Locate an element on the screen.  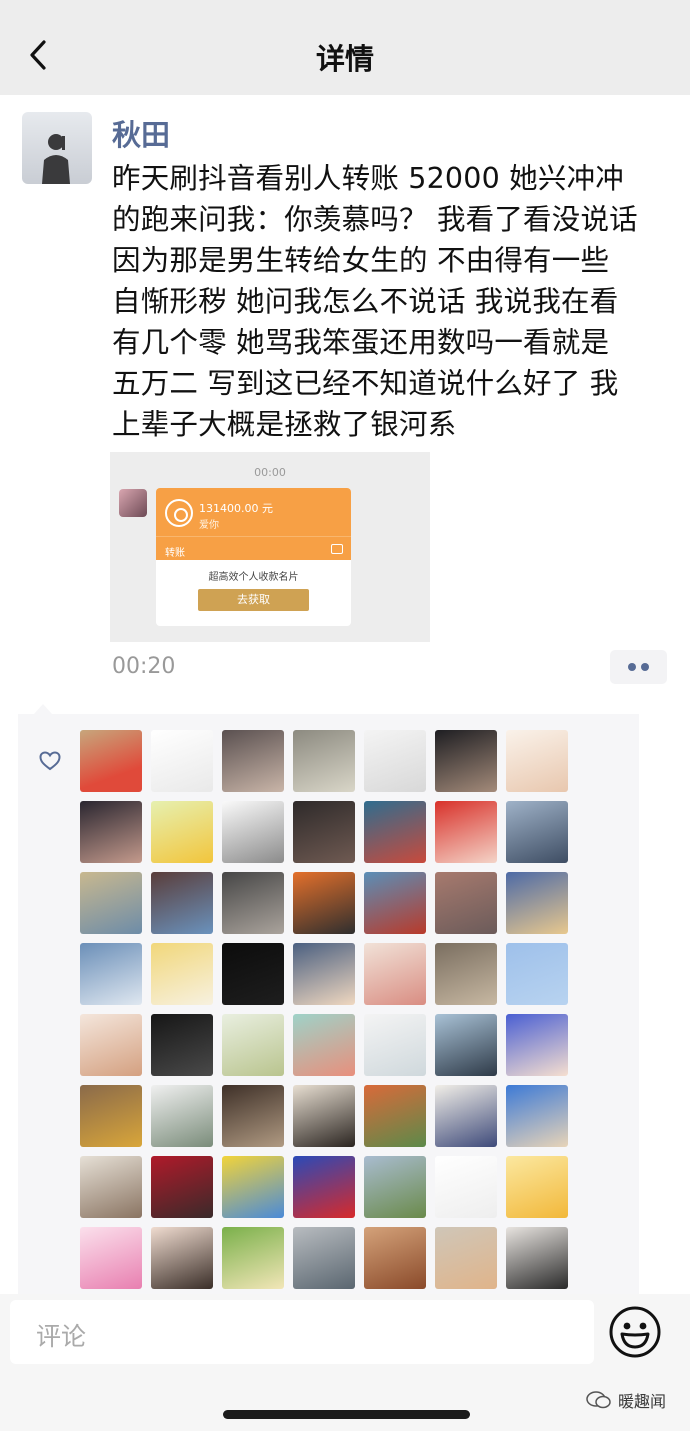
anime-girl-avatar is located at coordinates (537, 761).